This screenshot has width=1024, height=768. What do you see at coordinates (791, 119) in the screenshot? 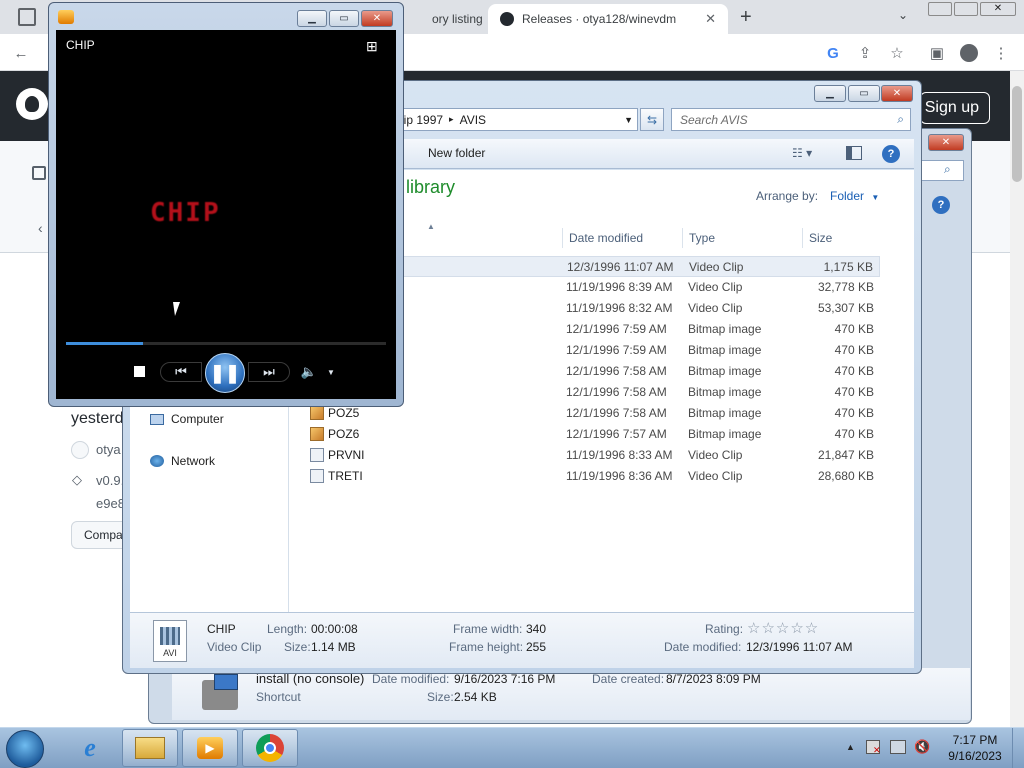
I see `search-input: Search AVIS ⌕` at bounding box center [791, 119].